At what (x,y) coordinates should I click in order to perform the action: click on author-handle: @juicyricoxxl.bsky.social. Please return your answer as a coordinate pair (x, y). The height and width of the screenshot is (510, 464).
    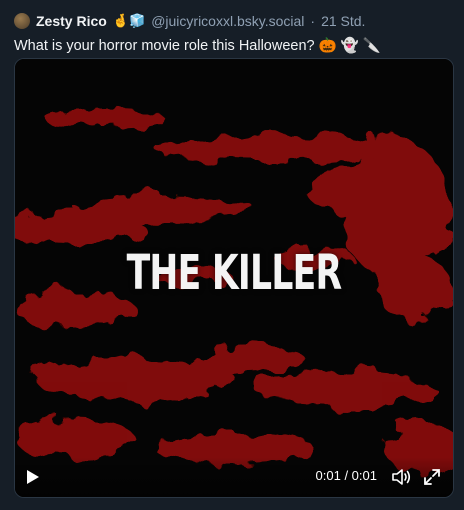
    Looking at the image, I should click on (227, 21).